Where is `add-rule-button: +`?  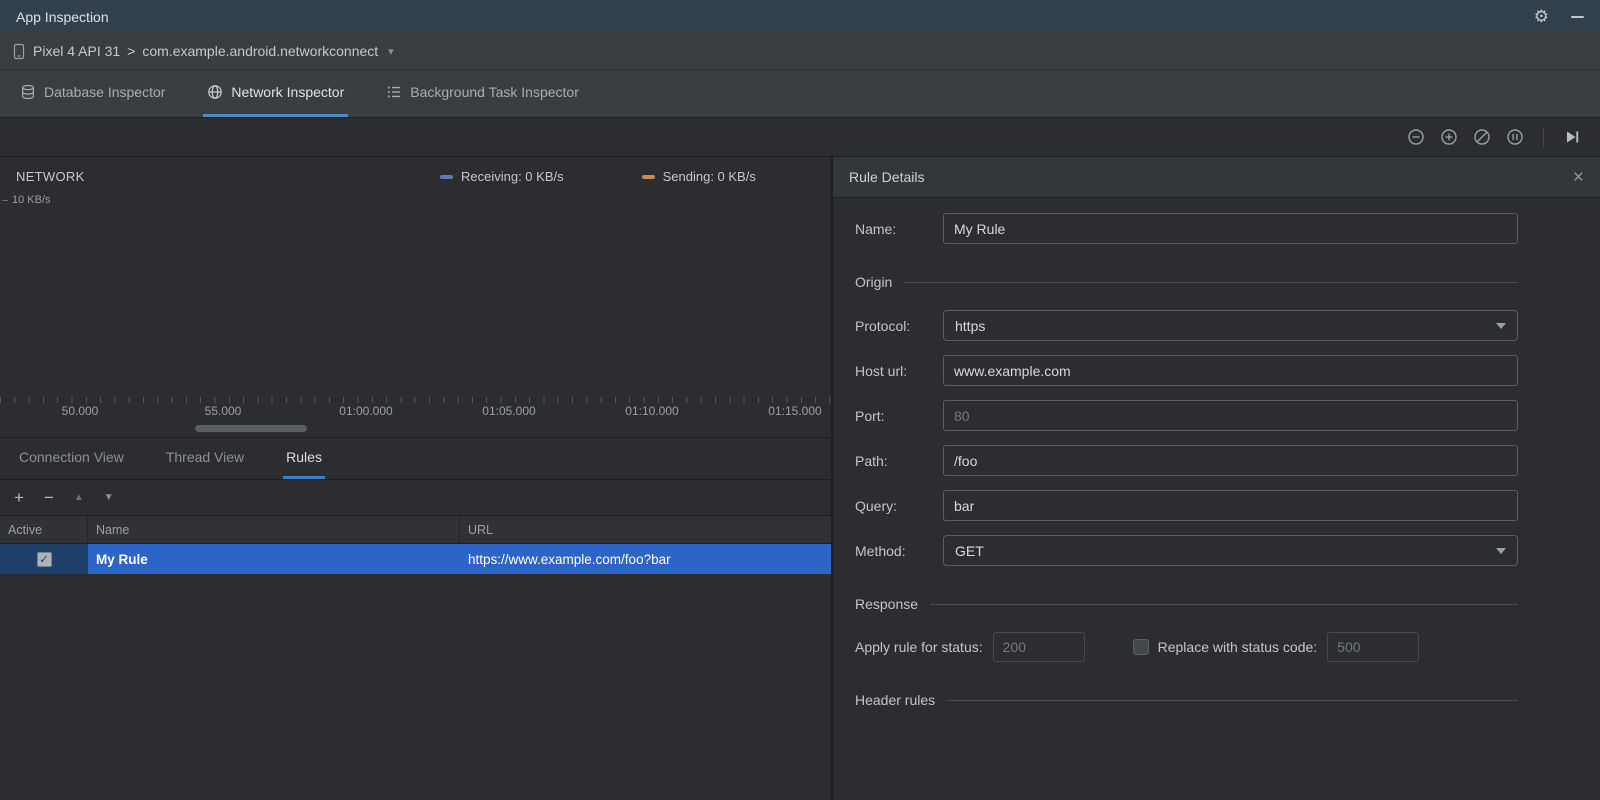
add-rule-button: + is located at coordinates (19, 497).